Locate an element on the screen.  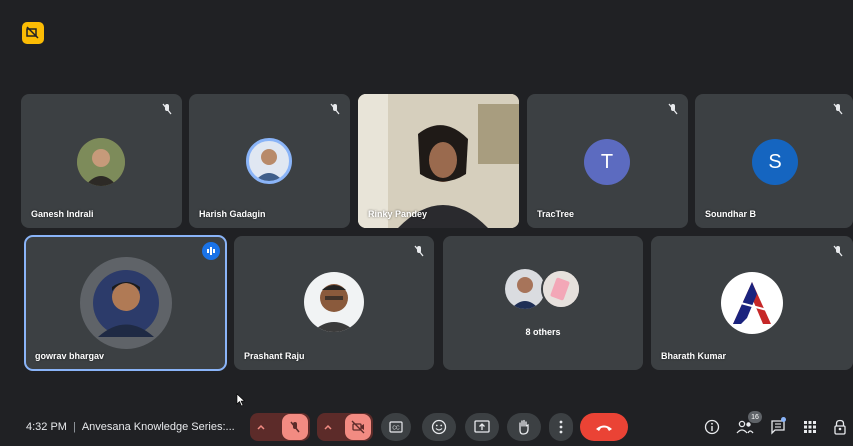
host-controls-button is located at coordinates (840, 427).